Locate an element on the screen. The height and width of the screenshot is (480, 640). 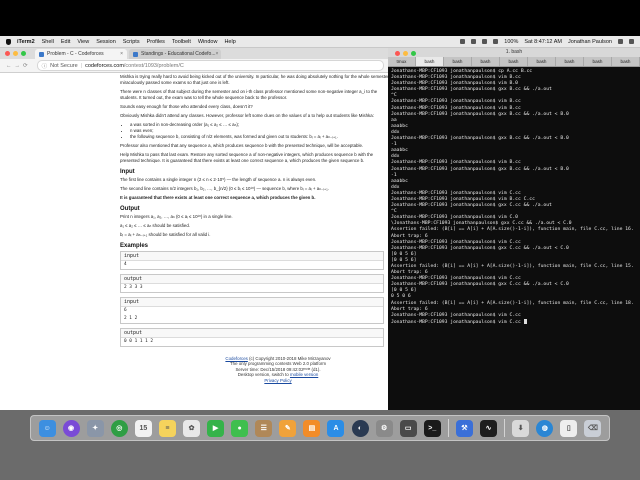
xcode-icon: ⚒ is located at coordinates (464, 428).